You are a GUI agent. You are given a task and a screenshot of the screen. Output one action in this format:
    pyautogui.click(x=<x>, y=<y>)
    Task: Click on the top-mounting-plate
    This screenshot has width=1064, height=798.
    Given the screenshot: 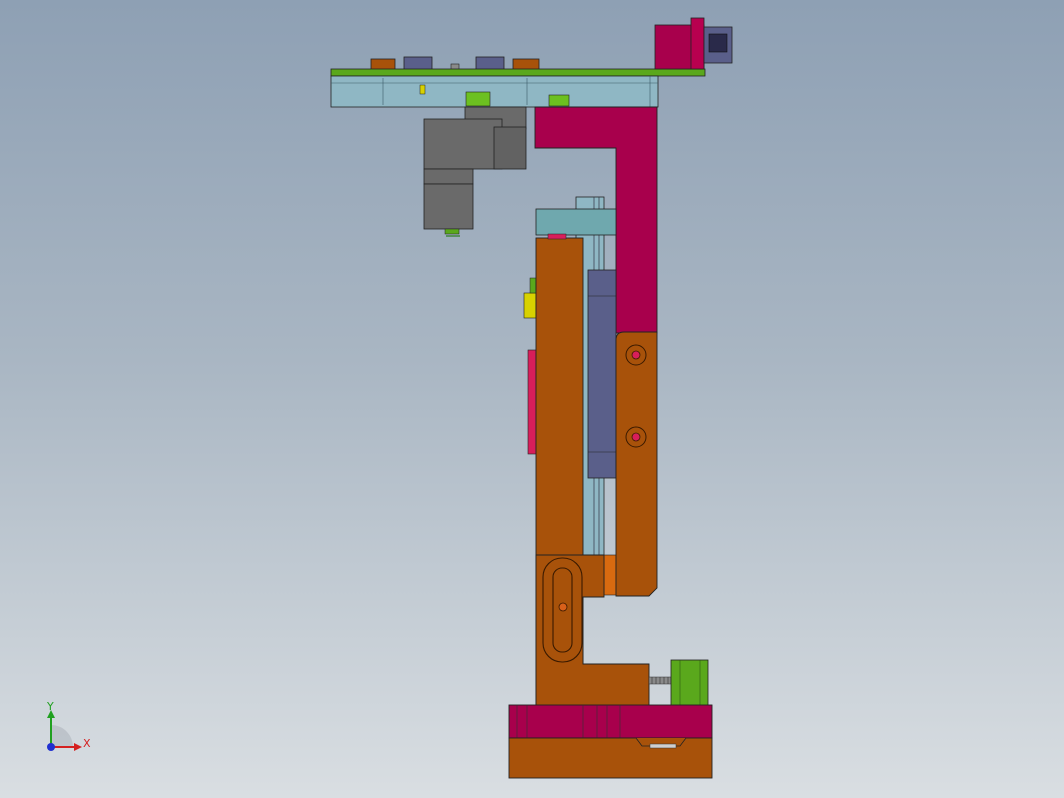 What is the action you would take?
    pyautogui.click(x=518, y=82)
    